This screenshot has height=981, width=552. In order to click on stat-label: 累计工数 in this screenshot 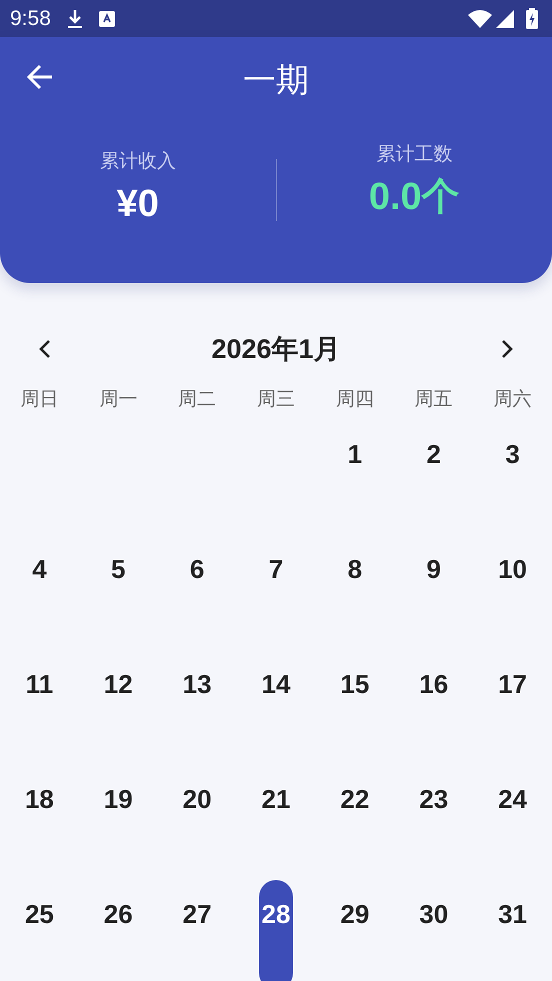, I will do `click(414, 154)`.